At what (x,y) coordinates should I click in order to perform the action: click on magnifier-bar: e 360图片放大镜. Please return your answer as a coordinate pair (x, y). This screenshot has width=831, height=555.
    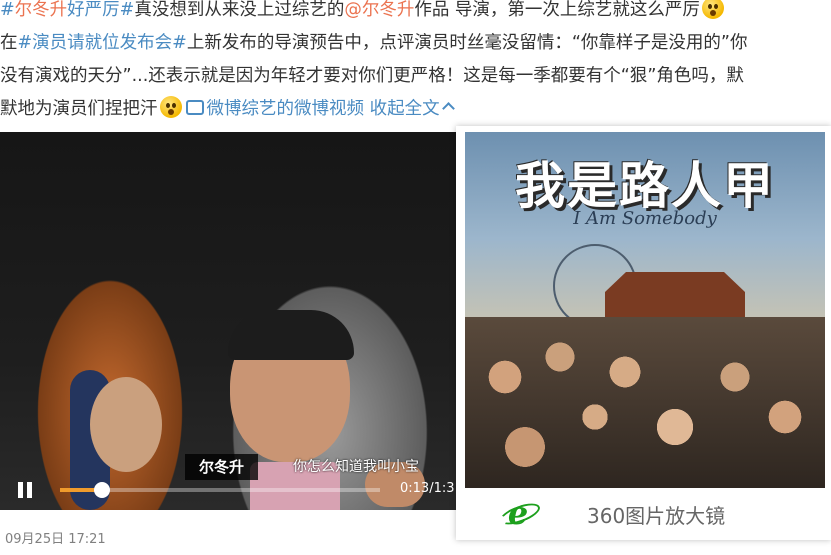
    Looking at the image, I should click on (643, 514).